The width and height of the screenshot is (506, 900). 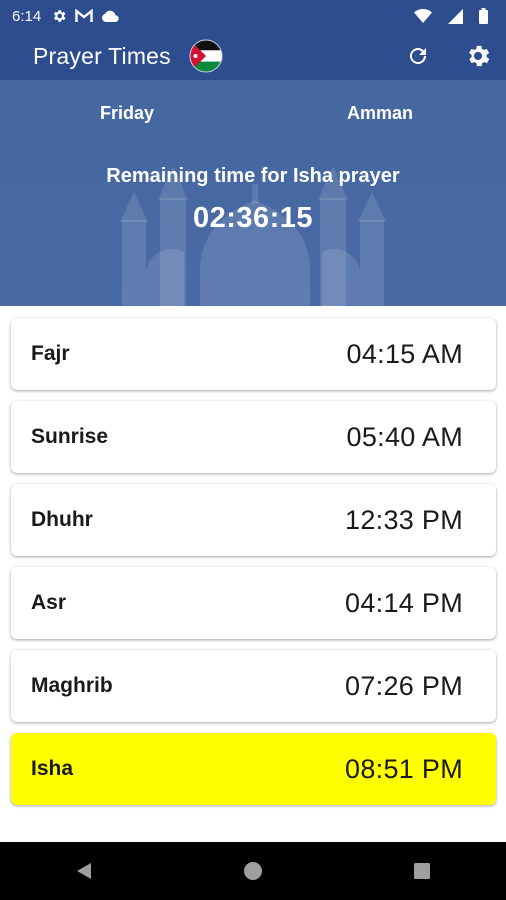 What do you see at coordinates (380, 113) in the screenshot?
I see `city-label: Amman` at bounding box center [380, 113].